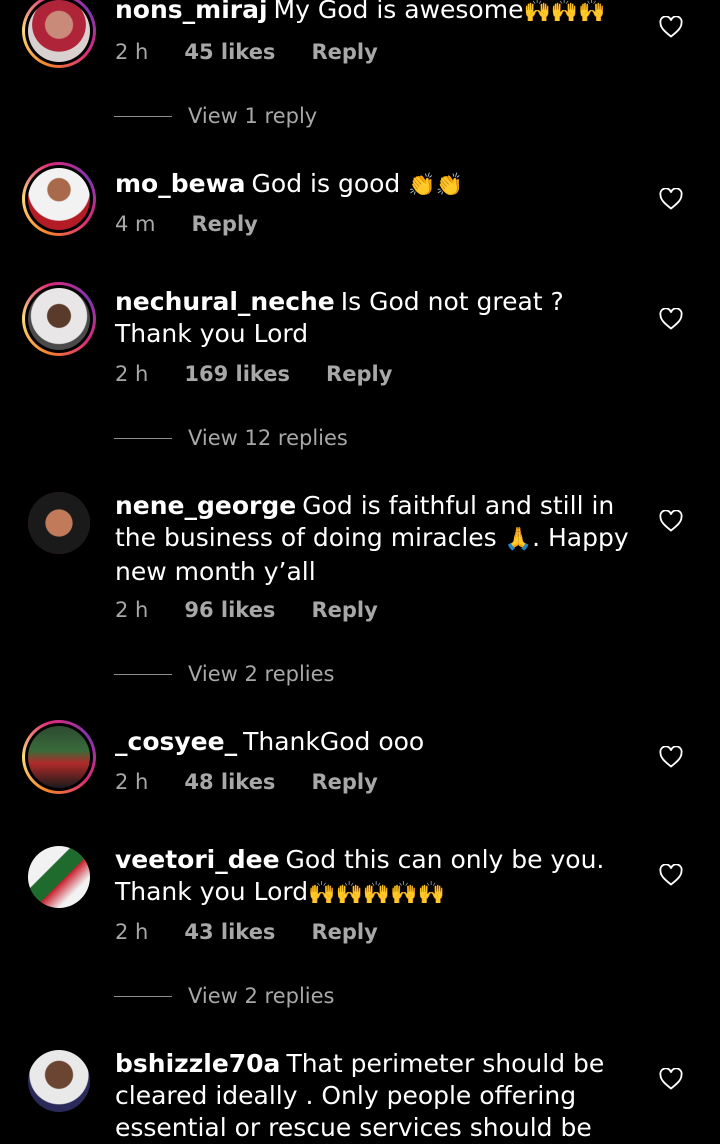  Describe the element at coordinates (564, 12) in the screenshot. I see `comment-emoji: 🙌🙌🙌` at that location.